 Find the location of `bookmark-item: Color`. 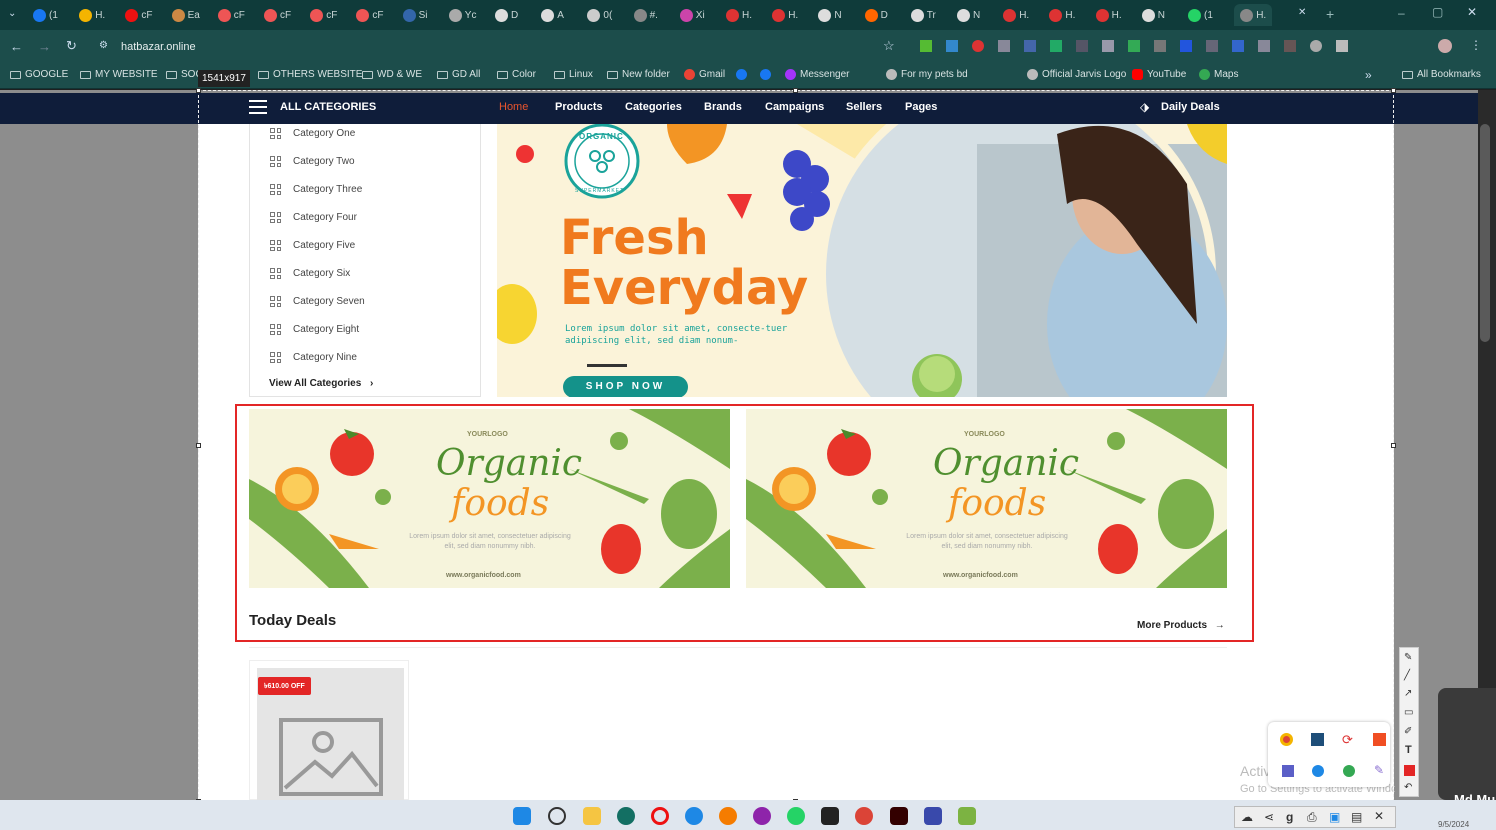

bookmark-item: Color is located at coordinates (516, 74).